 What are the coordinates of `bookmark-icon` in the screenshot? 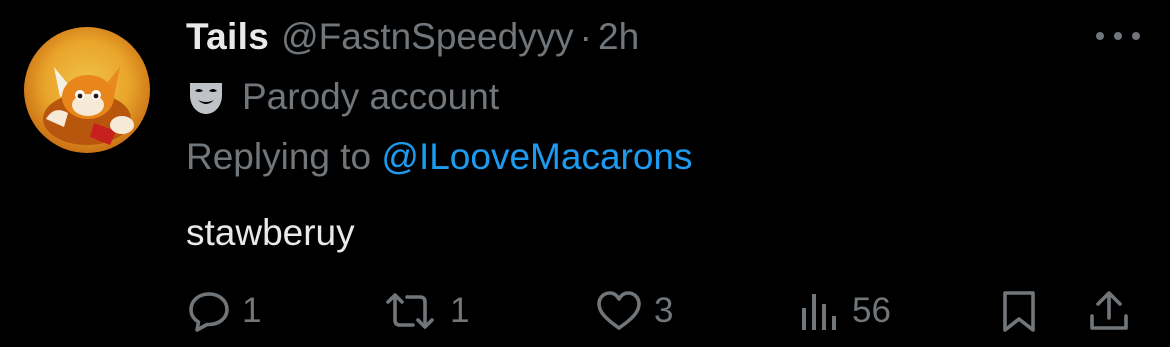 It's located at (1019, 311).